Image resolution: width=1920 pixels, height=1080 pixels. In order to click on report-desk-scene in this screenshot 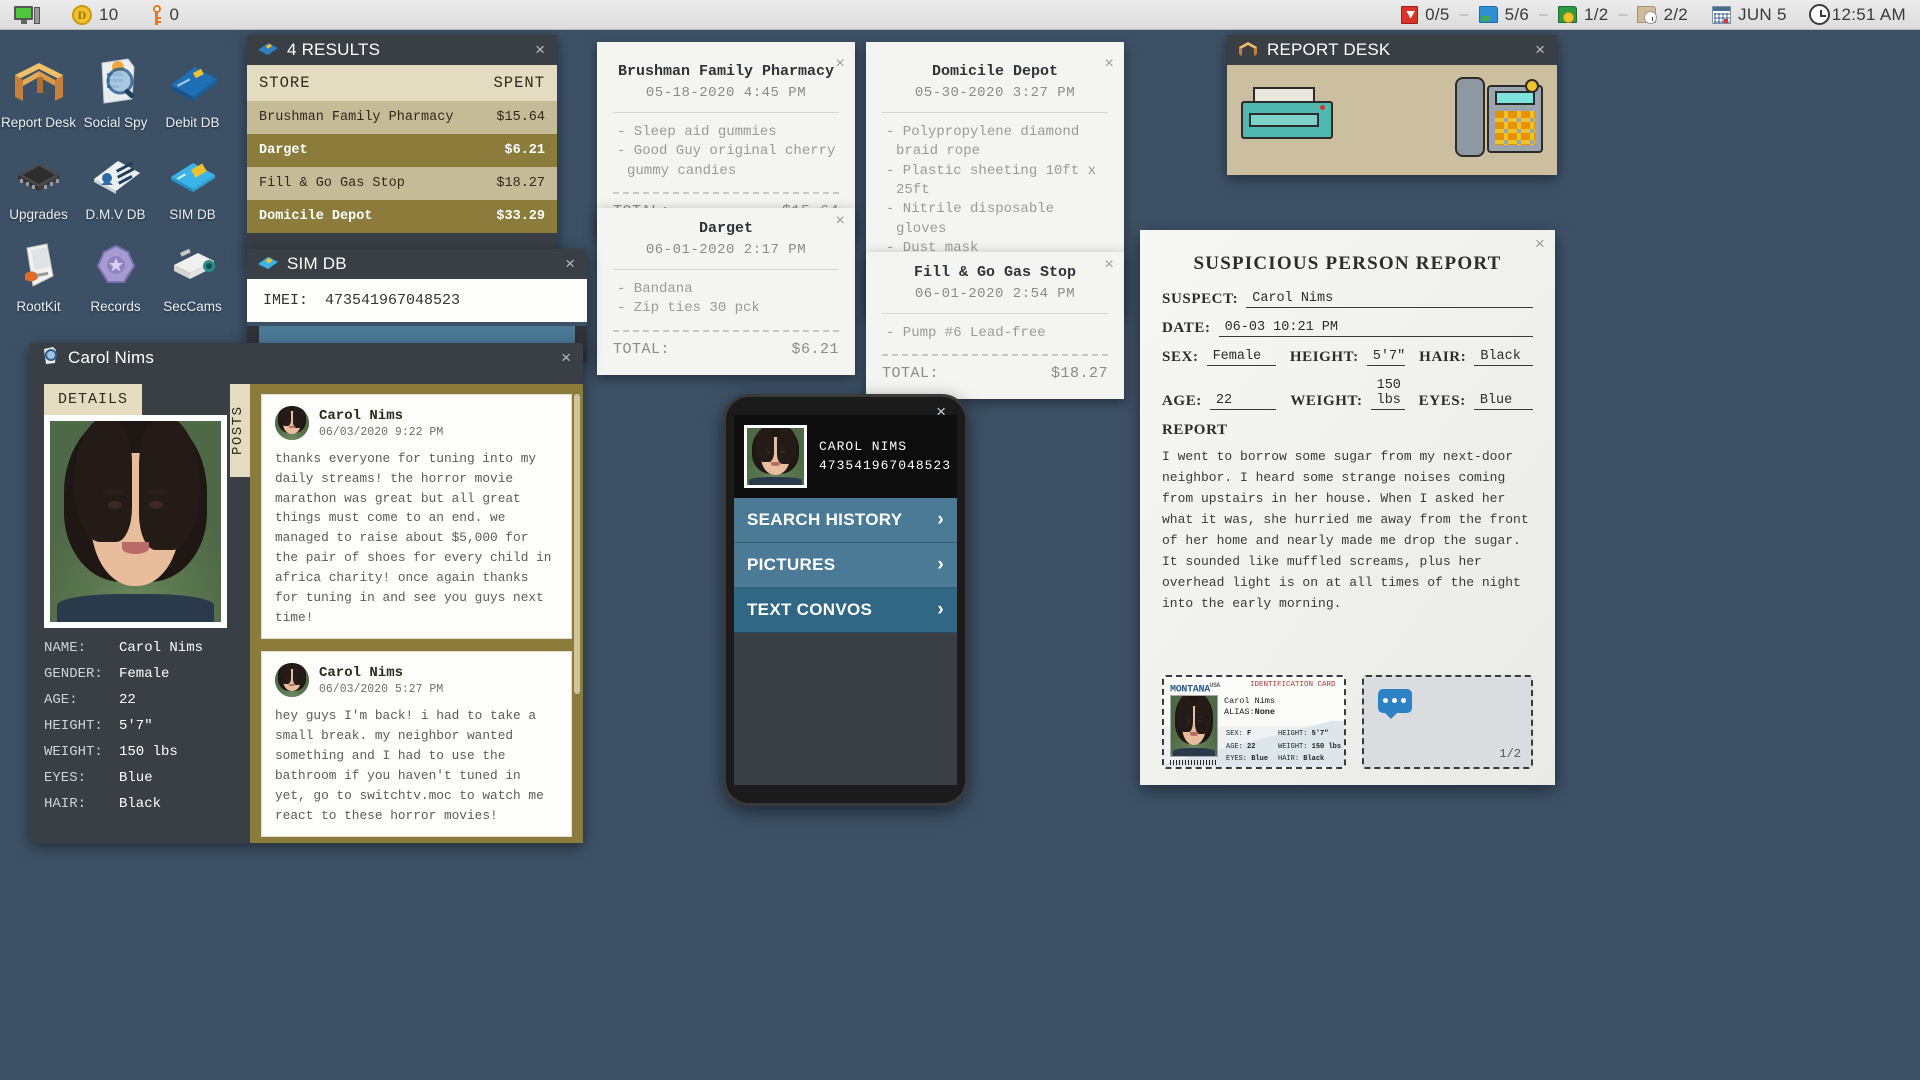, I will do `click(1392, 120)`.